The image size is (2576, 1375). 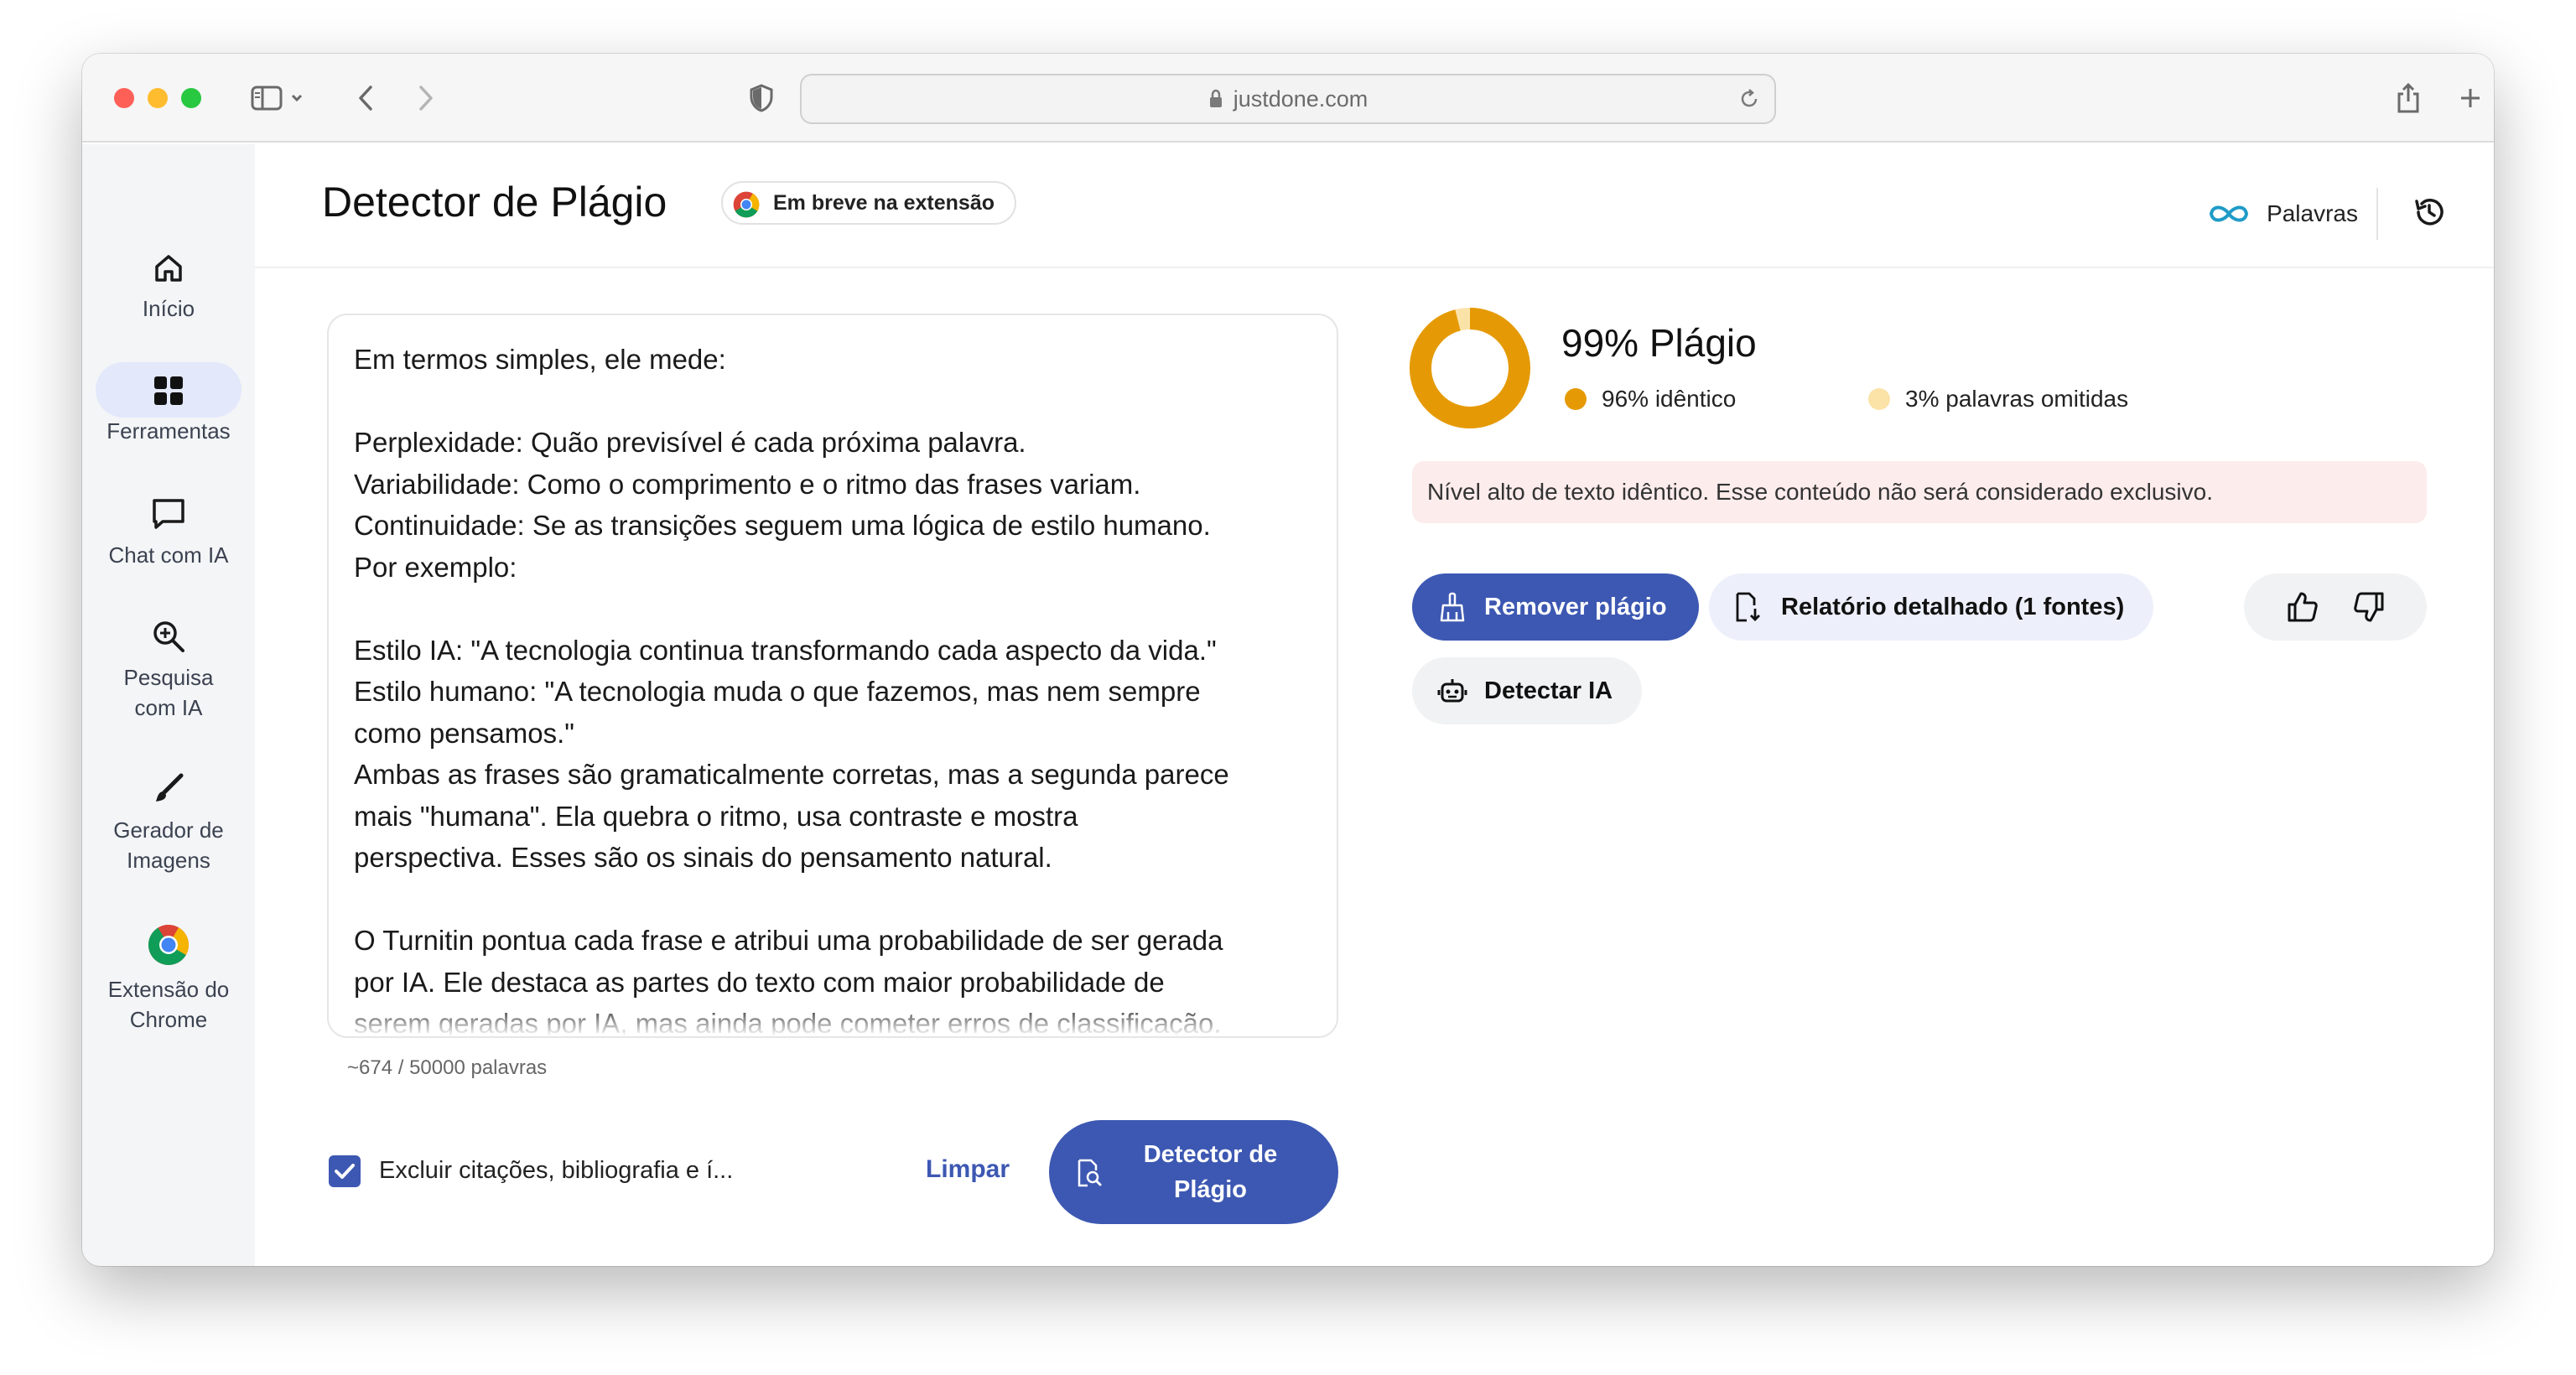 I want to click on detect-ai-button: Detectar IA, so click(x=1527, y=690).